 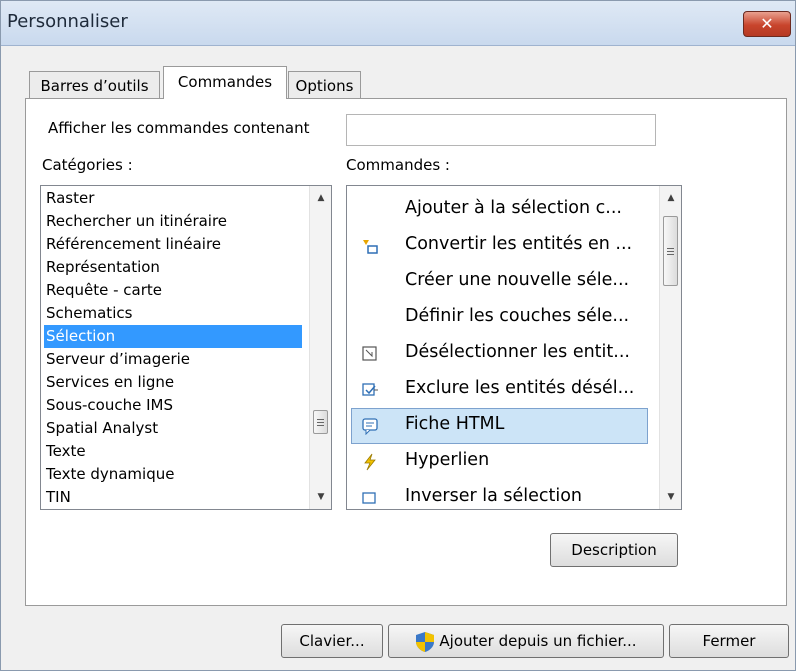 What do you see at coordinates (87, 165) in the screenshot?
I see `categories-label: Catégories :` at bounding box center [87, 165].